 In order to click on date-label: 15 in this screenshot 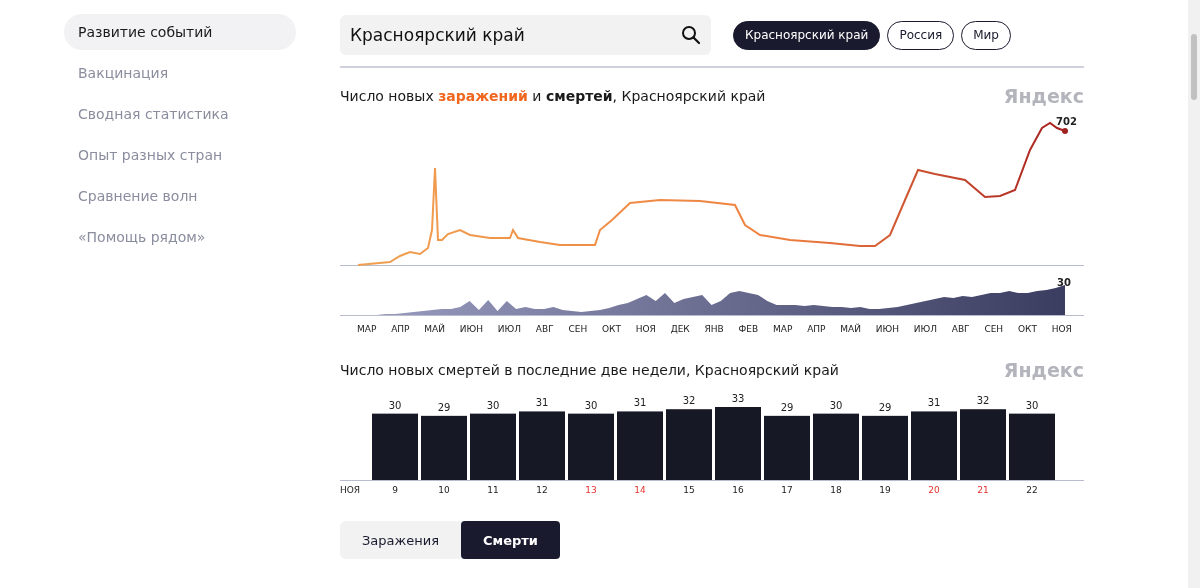, I will do `click(689, 490)`.